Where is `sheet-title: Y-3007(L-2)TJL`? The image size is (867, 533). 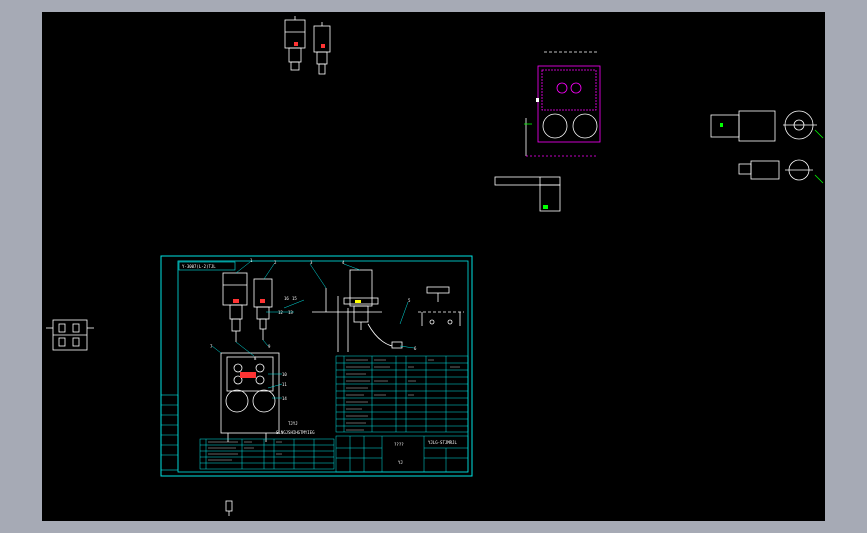
sheet-title: Y-3007(L-2)TJL is located at coordinates (199, 266).